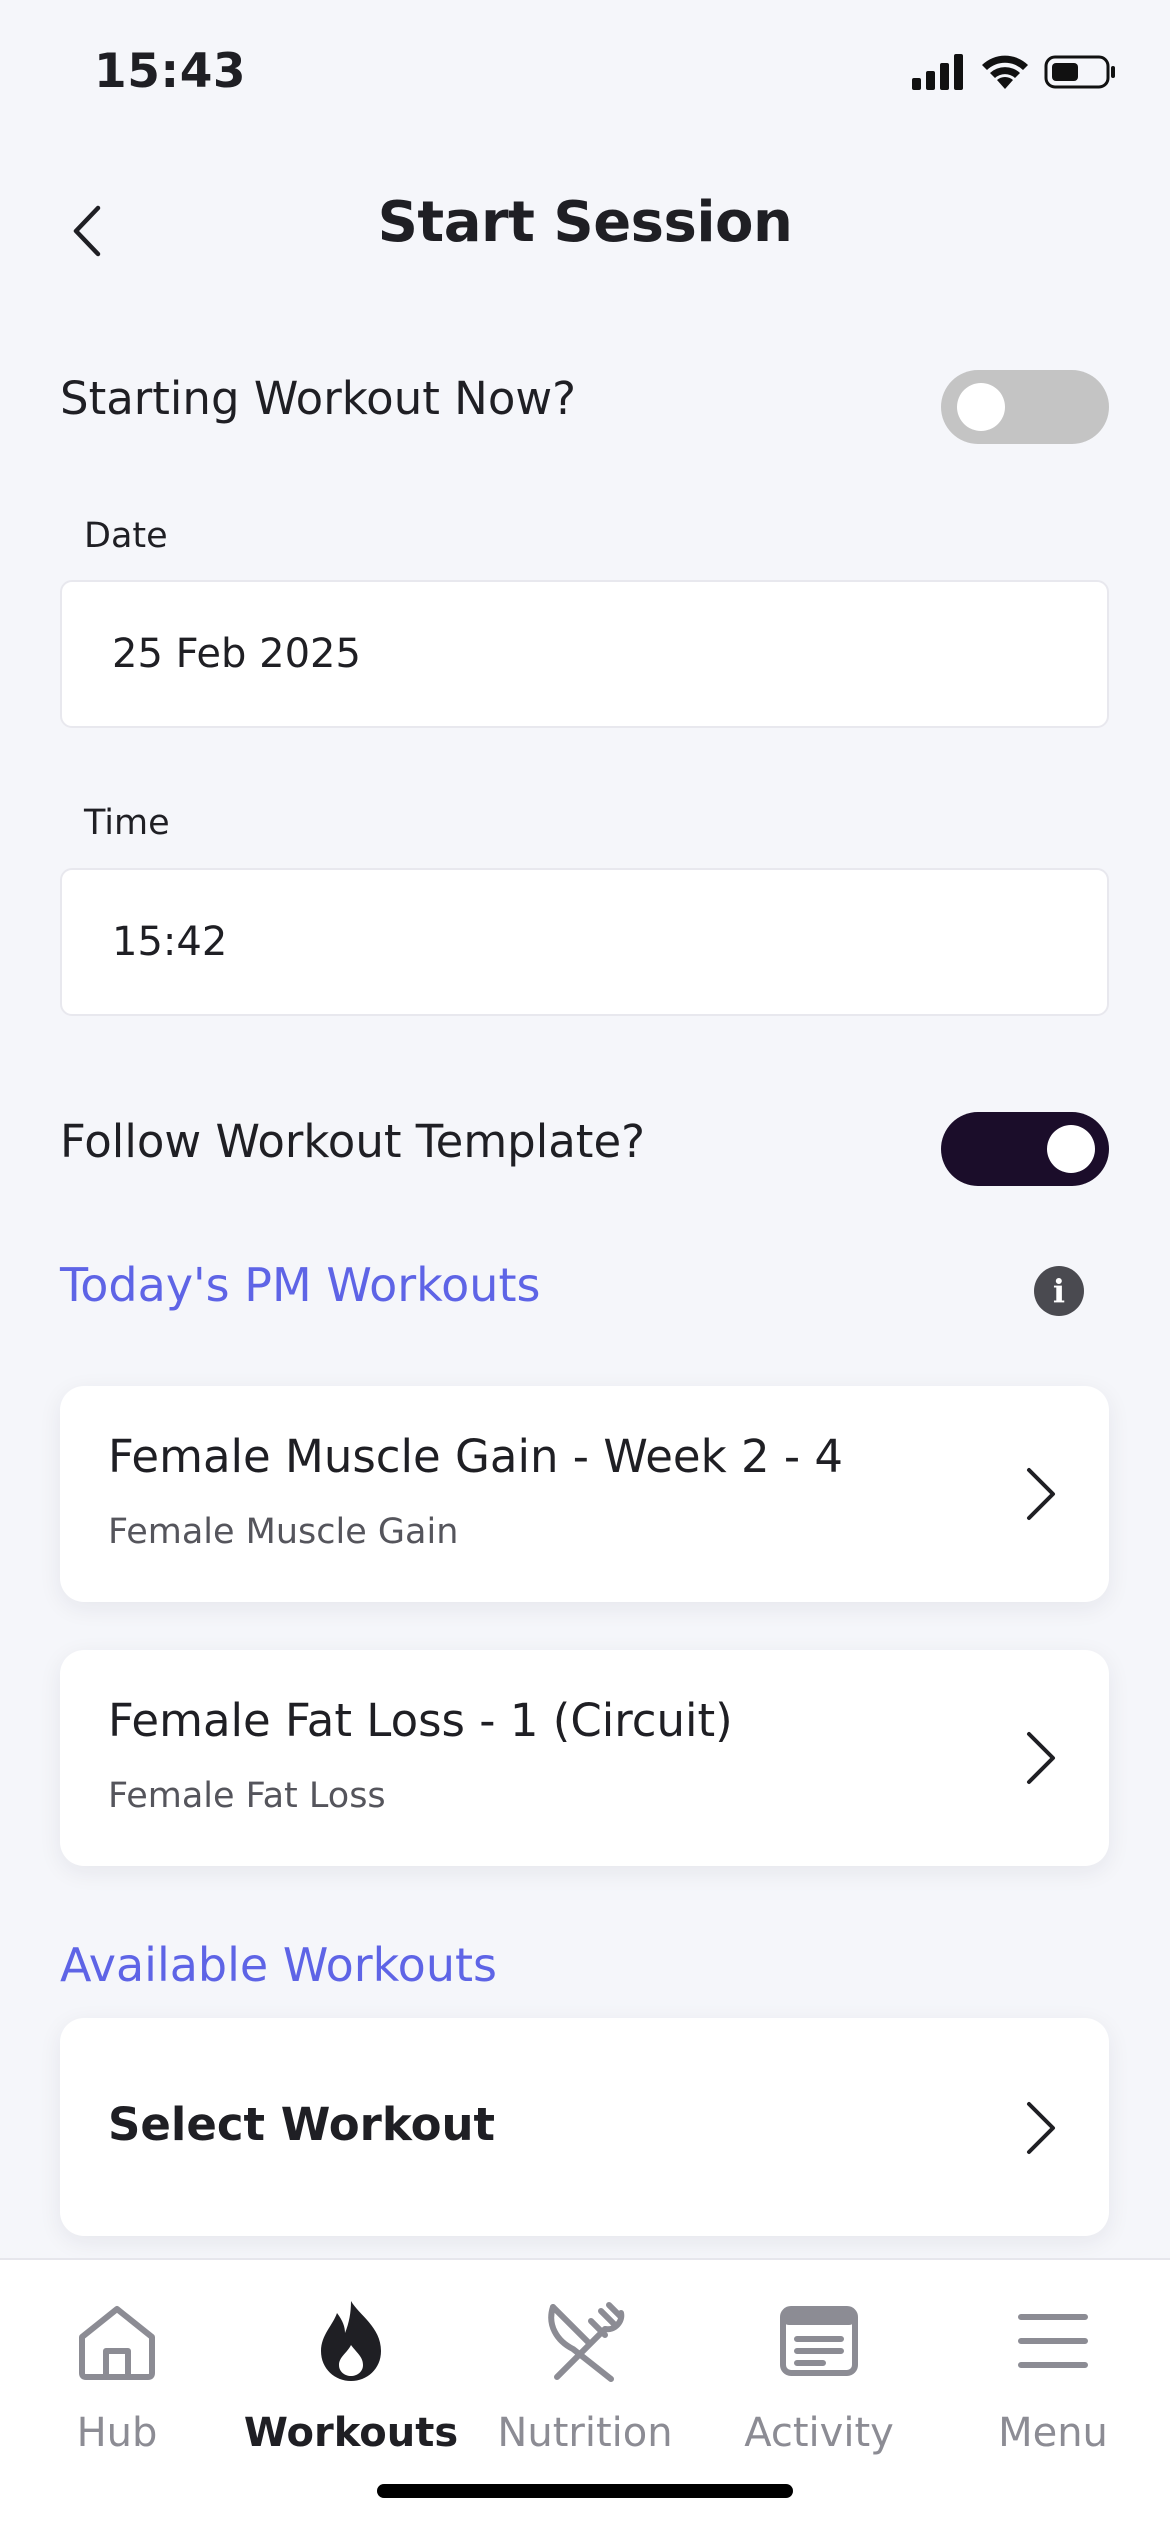 The height and width of the screenshot is (2532, 1170). I want to click on time-value: 15:42, so click(170, 942).